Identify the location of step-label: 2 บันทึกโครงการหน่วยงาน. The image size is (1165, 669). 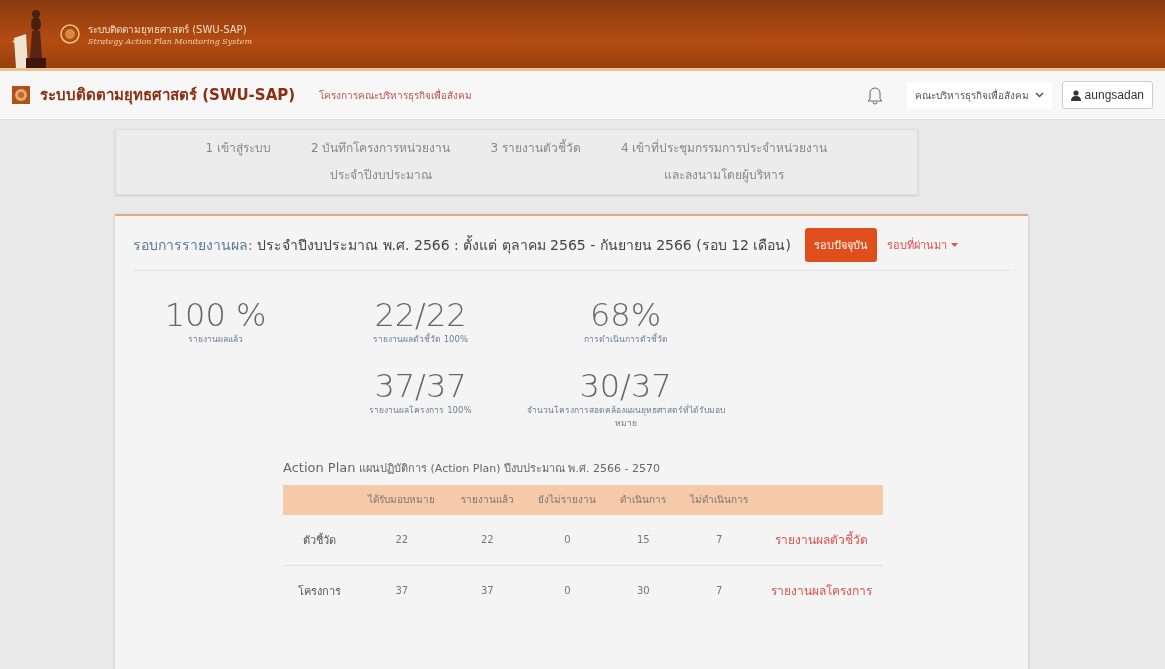
(381, 147).